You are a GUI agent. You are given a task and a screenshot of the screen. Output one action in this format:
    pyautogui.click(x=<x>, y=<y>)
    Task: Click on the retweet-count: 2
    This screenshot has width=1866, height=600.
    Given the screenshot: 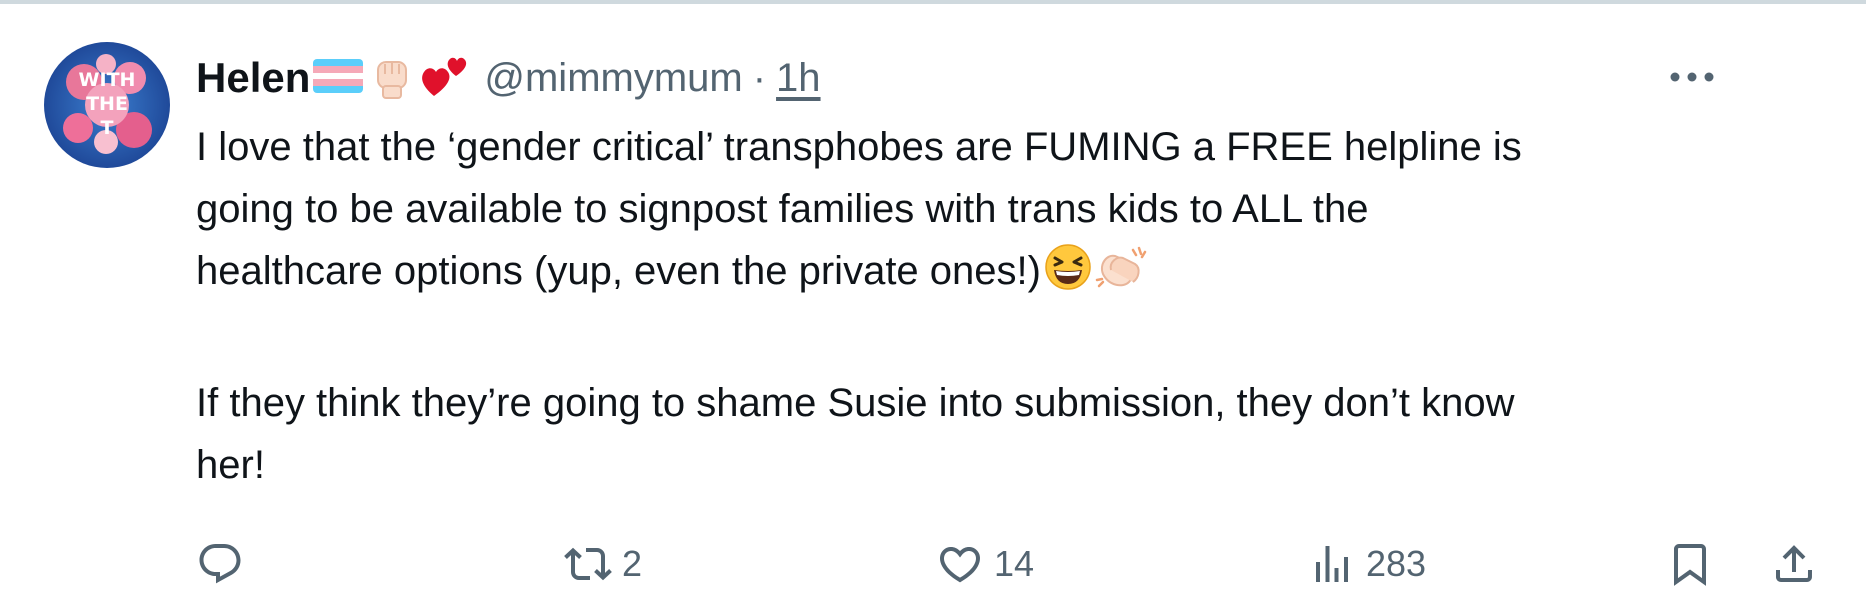 What is the action you would take?
    pyautogui.click(x=632, y=563)
    